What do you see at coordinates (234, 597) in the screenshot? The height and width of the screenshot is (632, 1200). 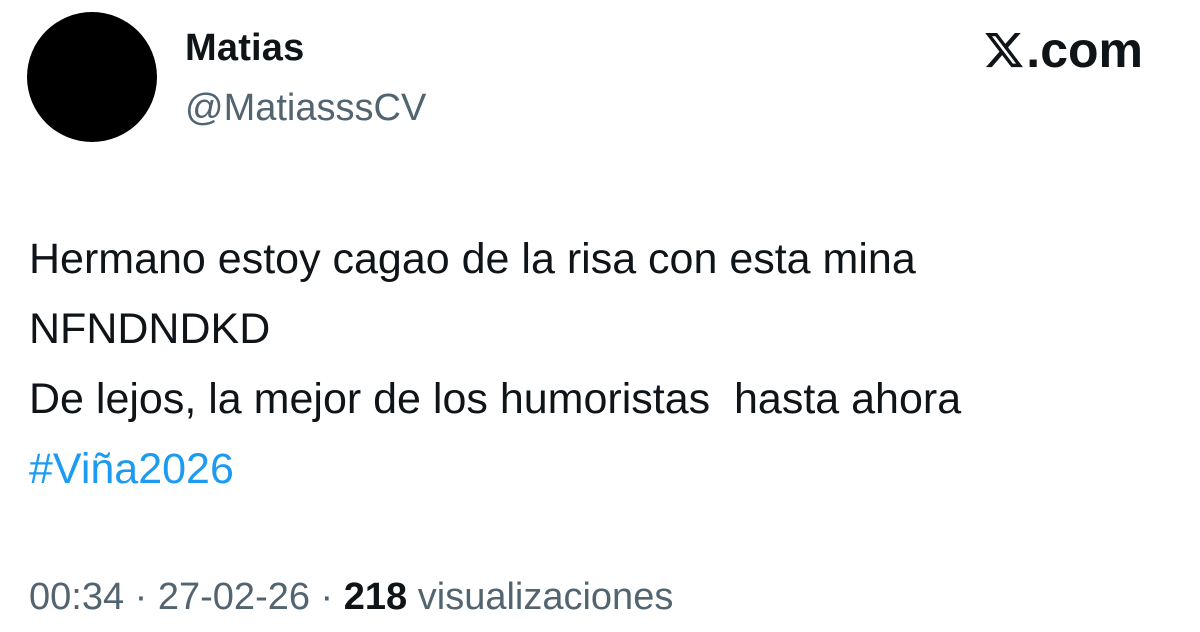 I see `tweet-date: 27-02-26` at bounding box center [234, 597].